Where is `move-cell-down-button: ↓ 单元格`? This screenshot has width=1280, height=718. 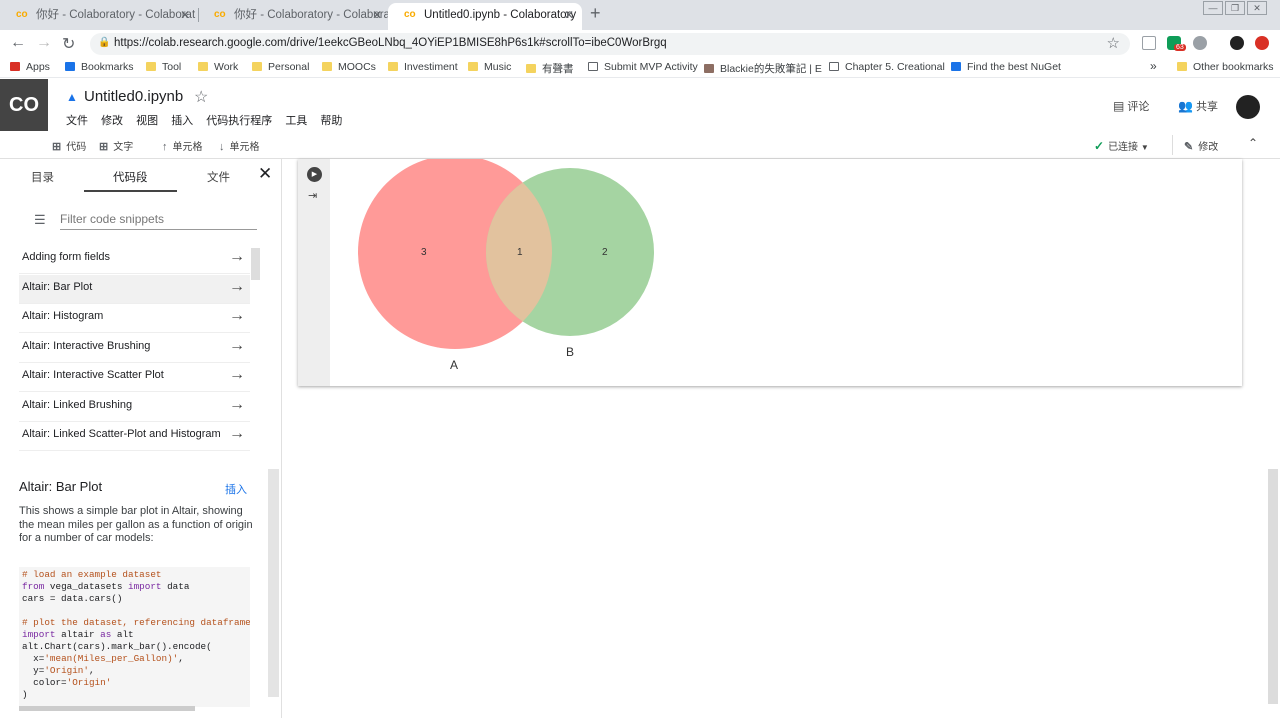 move-cell-down-button: ↓ 单元格 is located at coordinates (239, 145).